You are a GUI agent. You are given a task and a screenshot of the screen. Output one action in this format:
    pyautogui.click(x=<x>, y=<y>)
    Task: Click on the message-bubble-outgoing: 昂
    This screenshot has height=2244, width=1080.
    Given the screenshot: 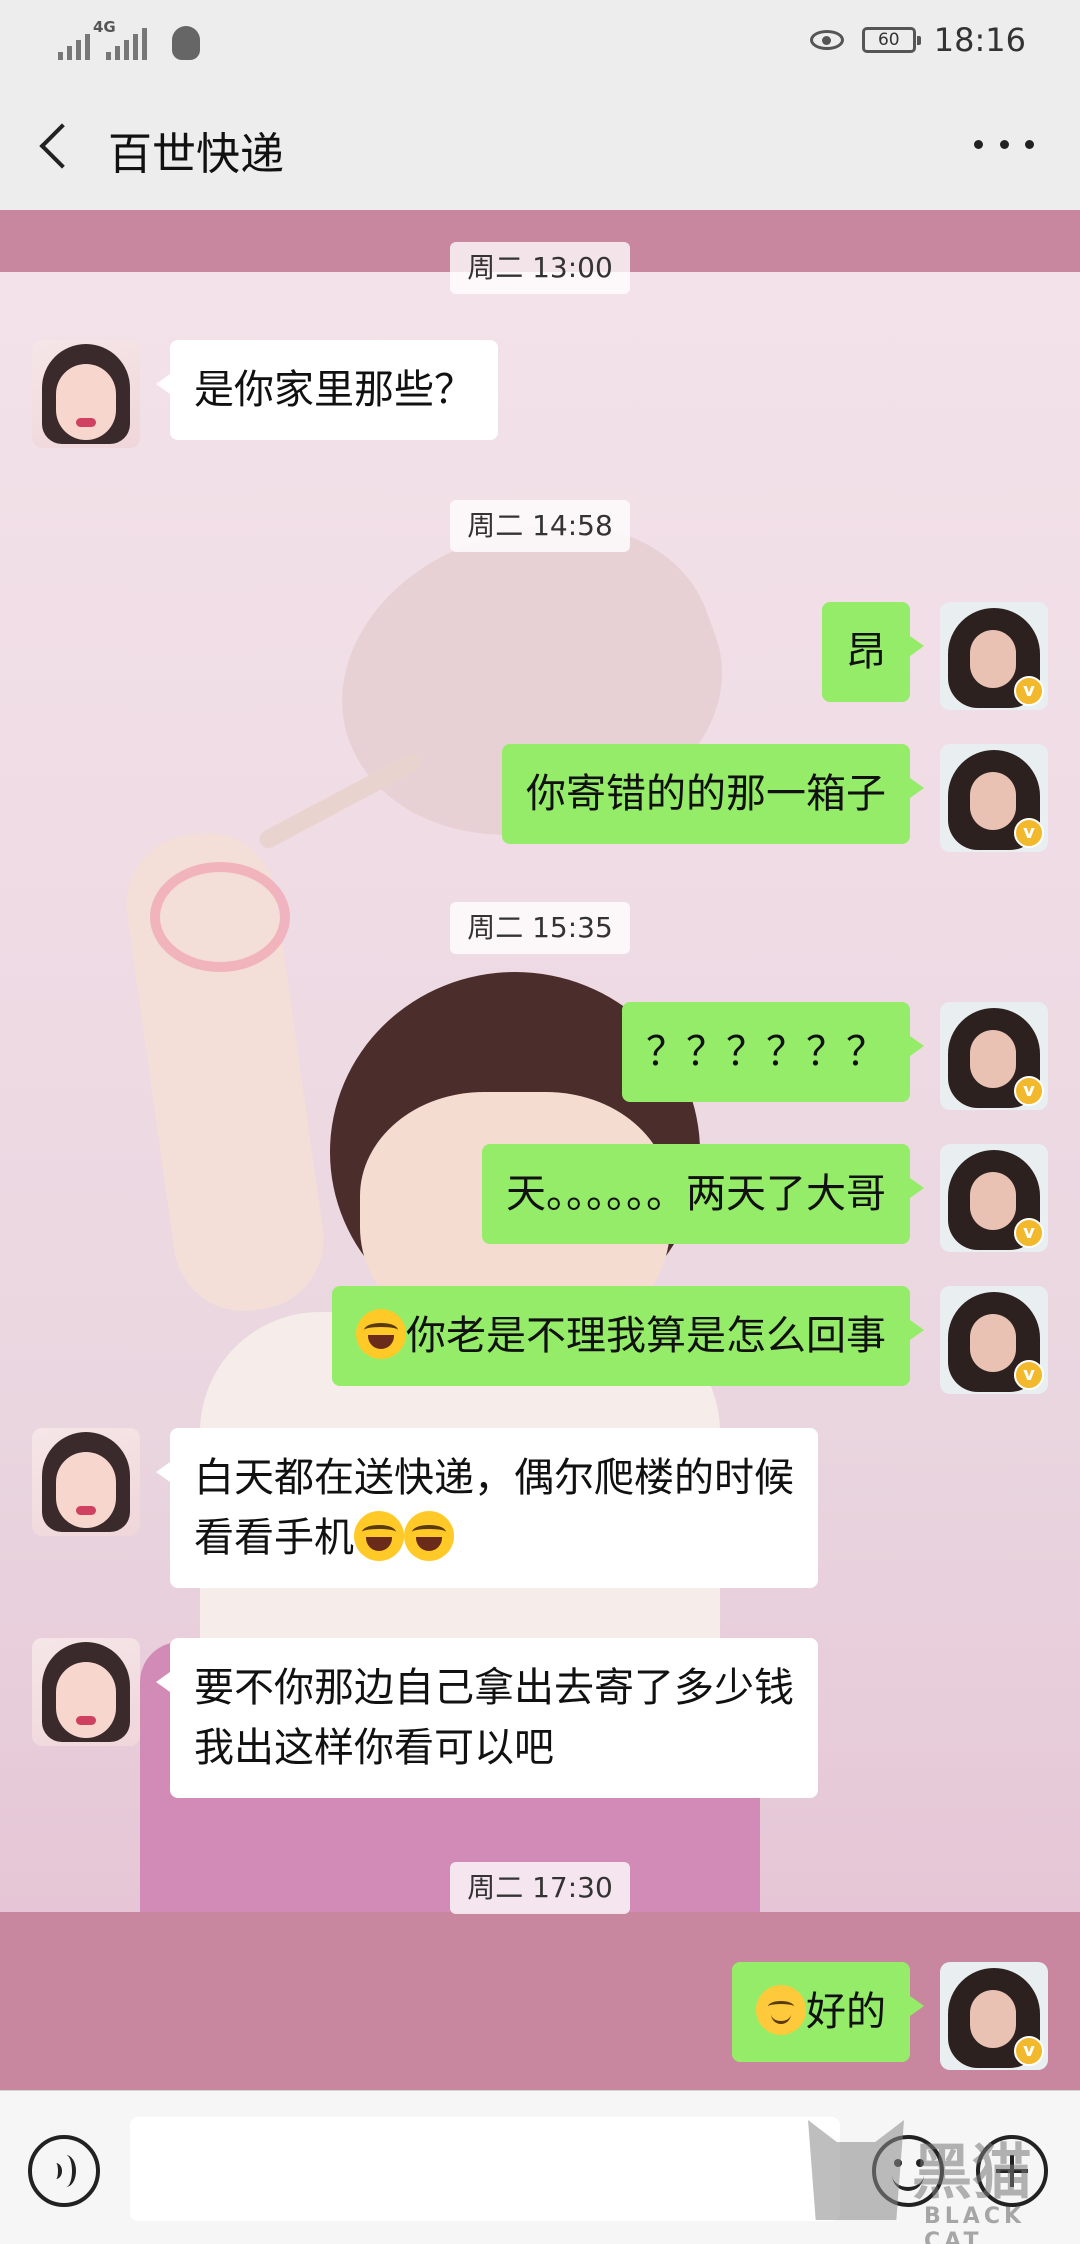 What is the action you would take?
    pyautogui.click(x=873, y=652)
    